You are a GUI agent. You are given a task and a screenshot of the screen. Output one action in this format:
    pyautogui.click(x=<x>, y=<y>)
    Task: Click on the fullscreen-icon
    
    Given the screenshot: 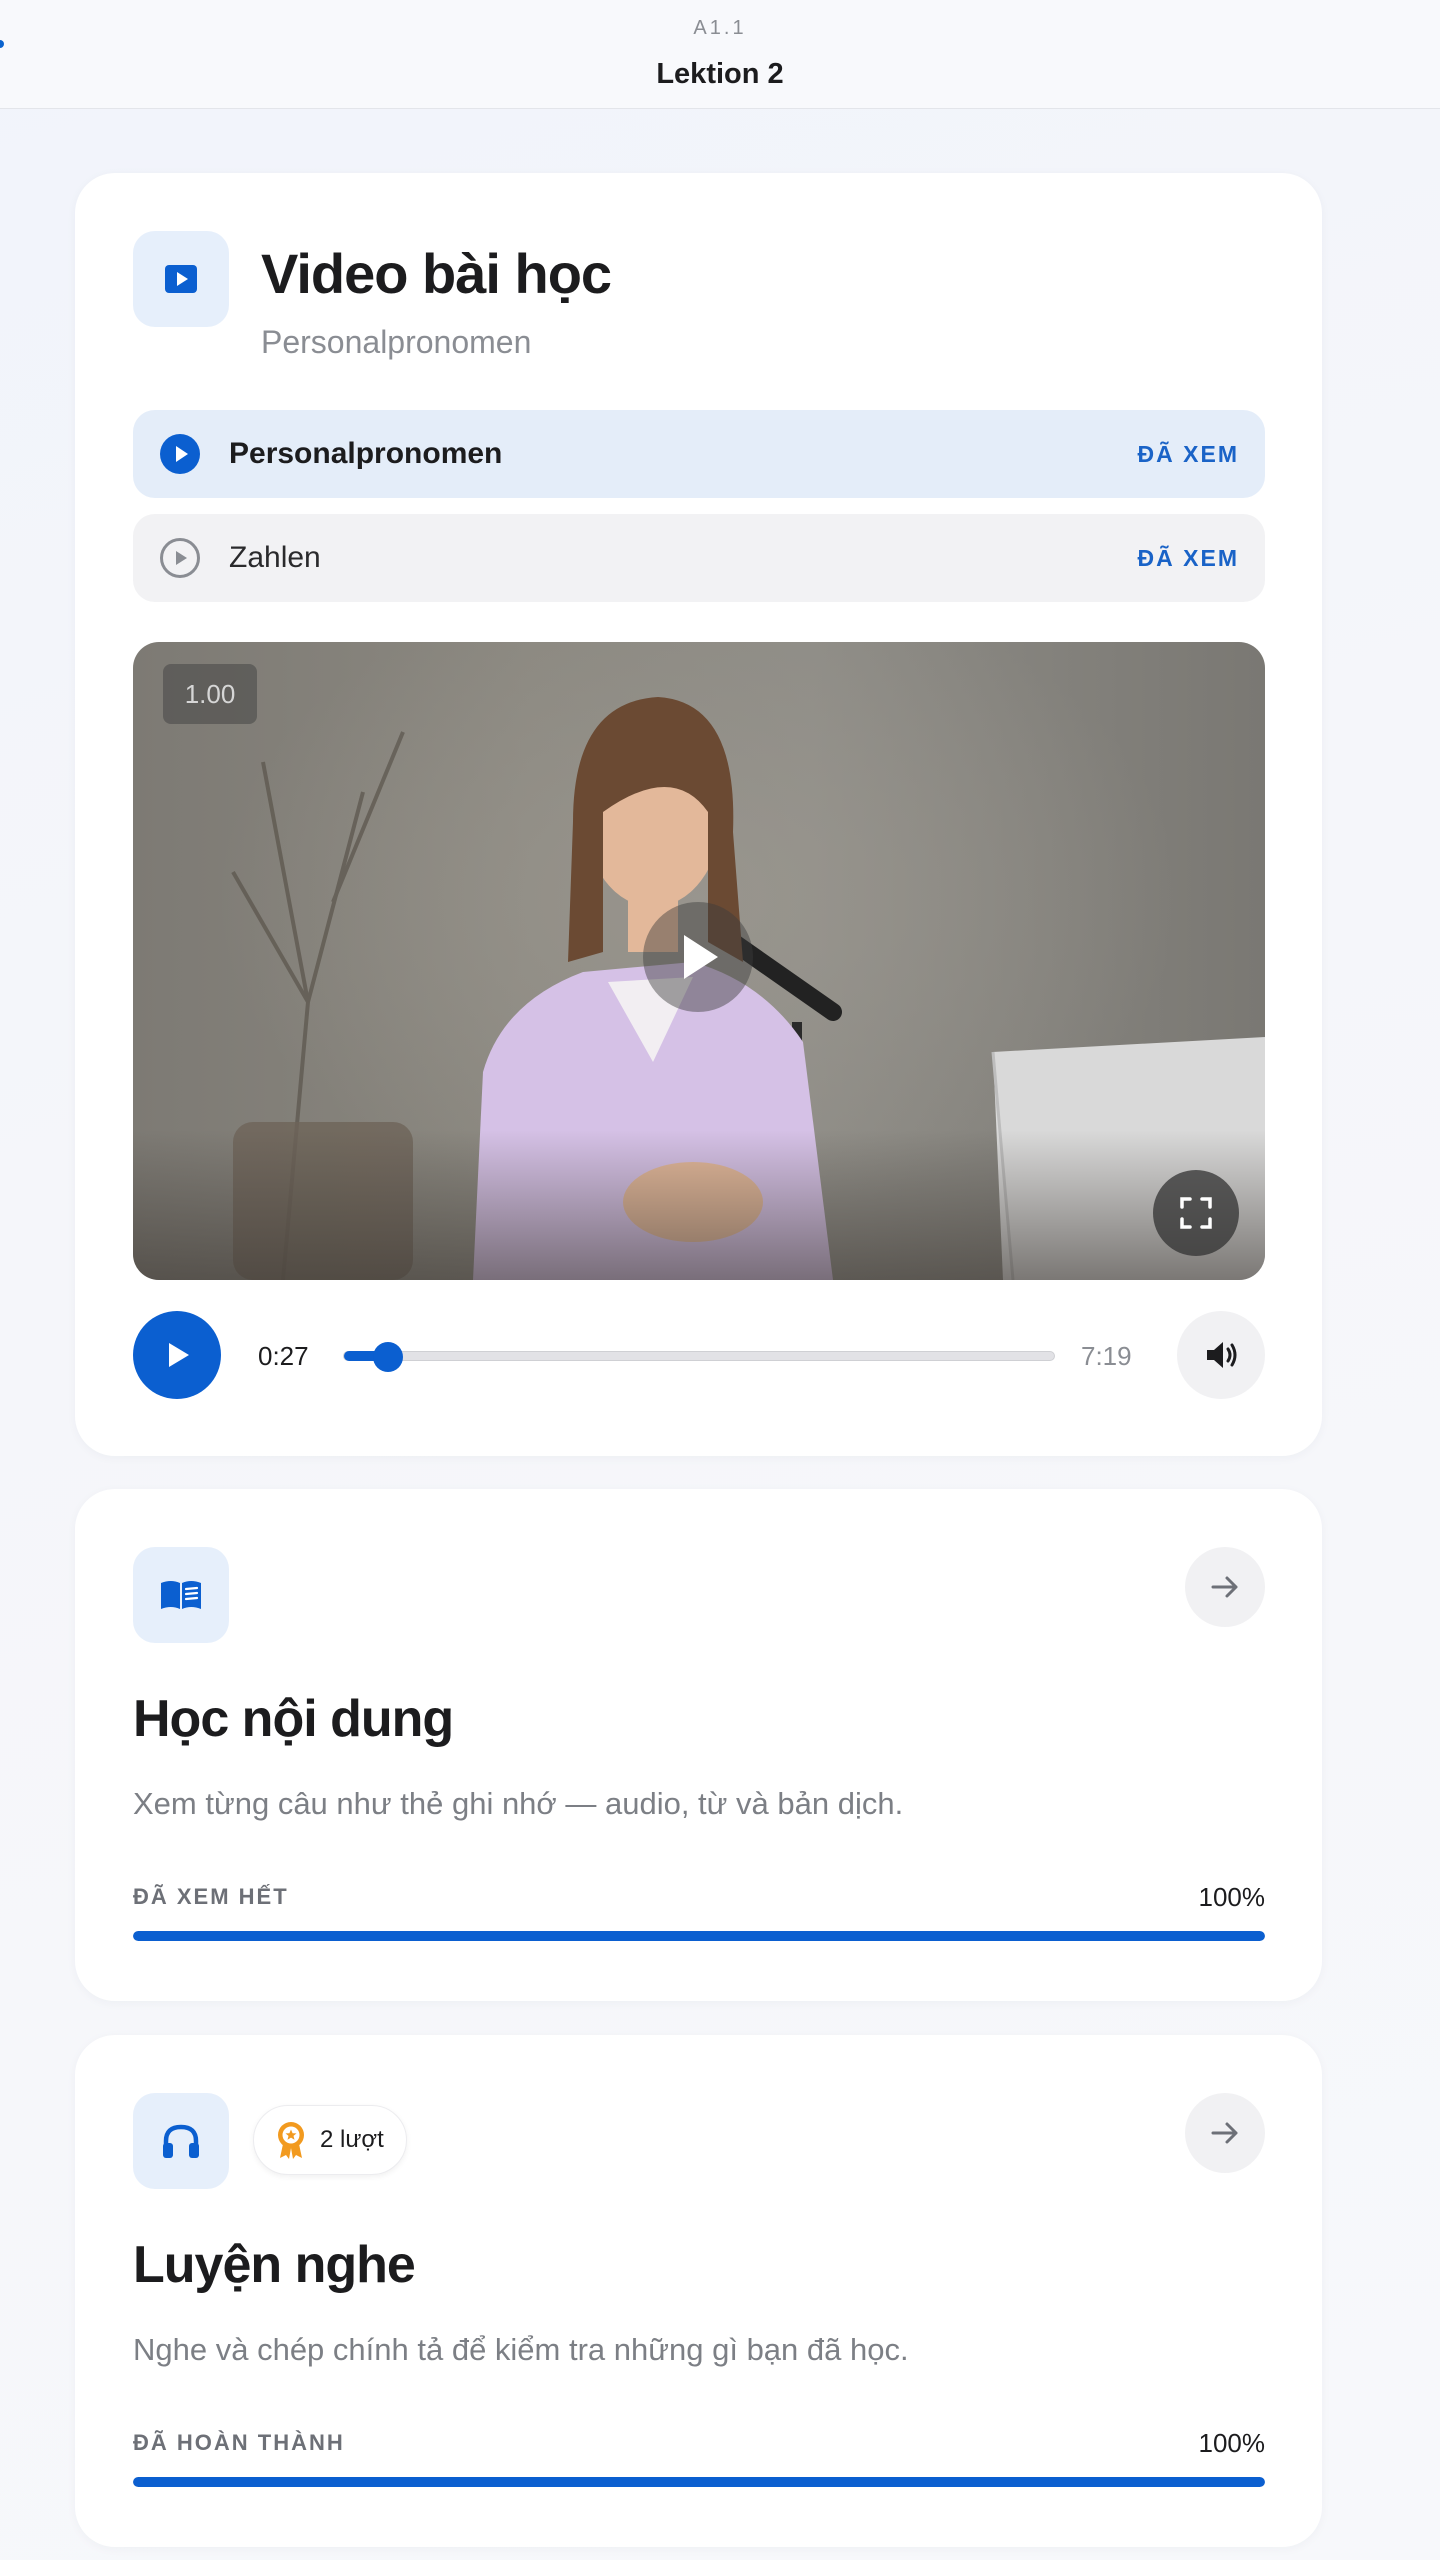 What is the action you would take?
    pyautogui.click(x=1196, y=1213)
    